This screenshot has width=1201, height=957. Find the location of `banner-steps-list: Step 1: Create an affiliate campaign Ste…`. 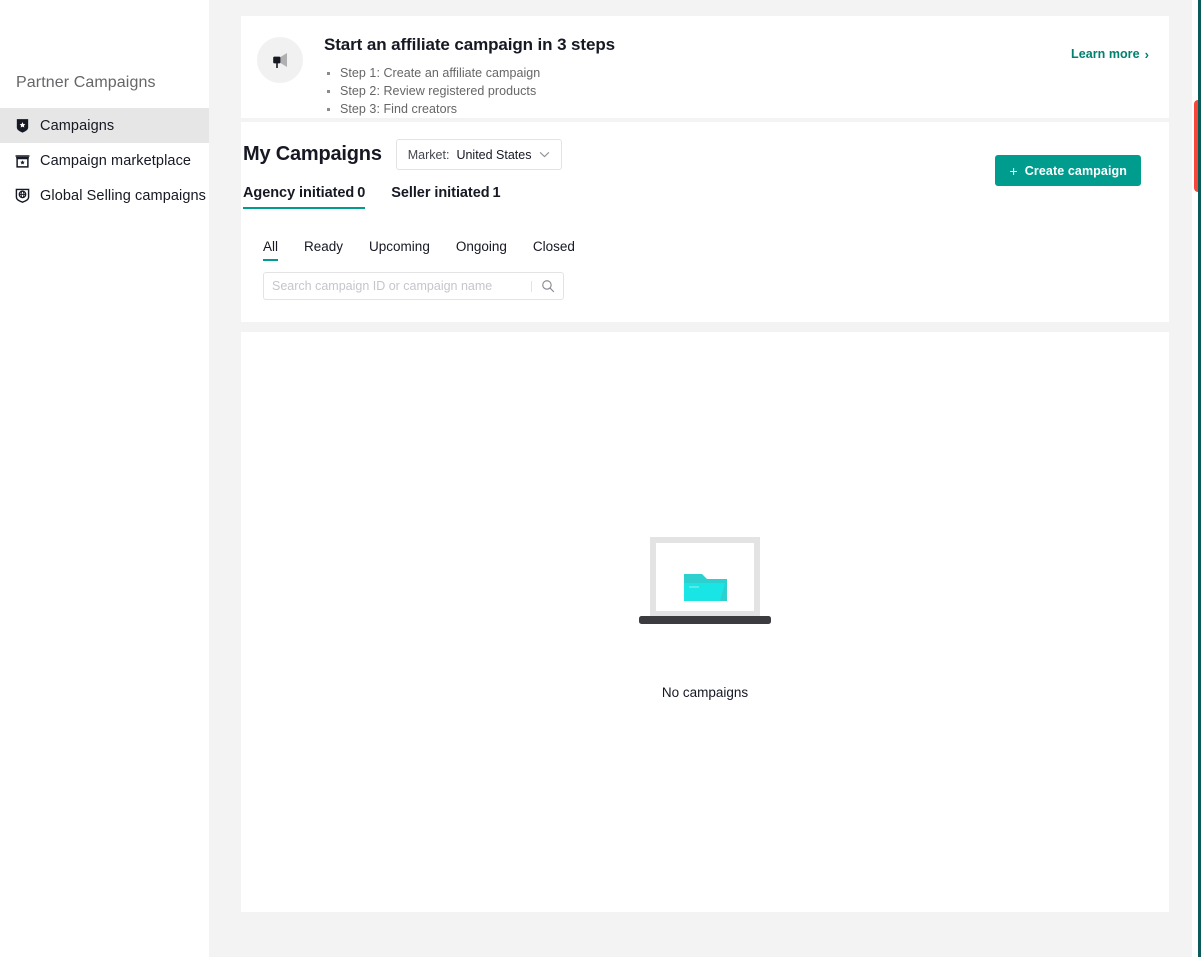

banner-steps-list: Step 1: Create an affiliate campaign Ste… is located at coordinates (736, 91).